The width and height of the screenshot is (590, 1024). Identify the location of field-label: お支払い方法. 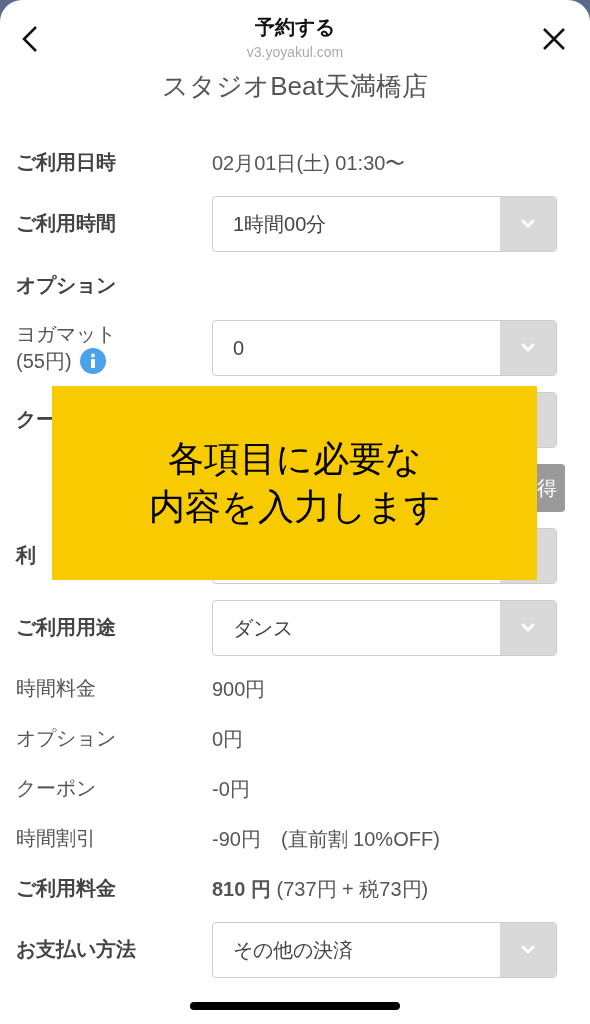
(76, 949).